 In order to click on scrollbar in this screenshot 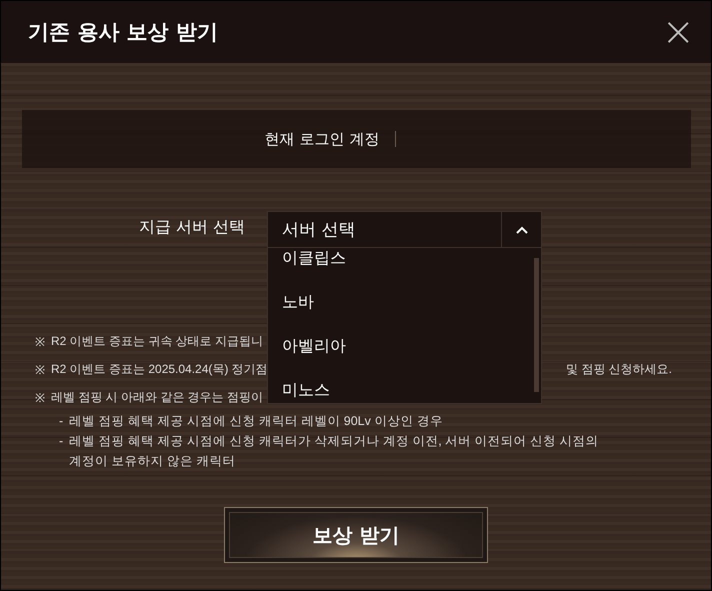, I will do `click(536, 325)`.